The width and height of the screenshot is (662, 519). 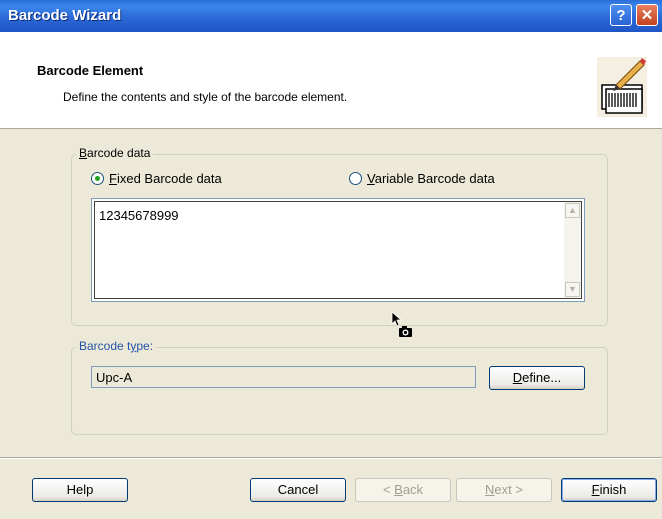 What do you see at coordinates (331, 16) in the screenshot?
I see `title-bar: Barcode Wizard ? ✕` at bounding box center [331, 16].